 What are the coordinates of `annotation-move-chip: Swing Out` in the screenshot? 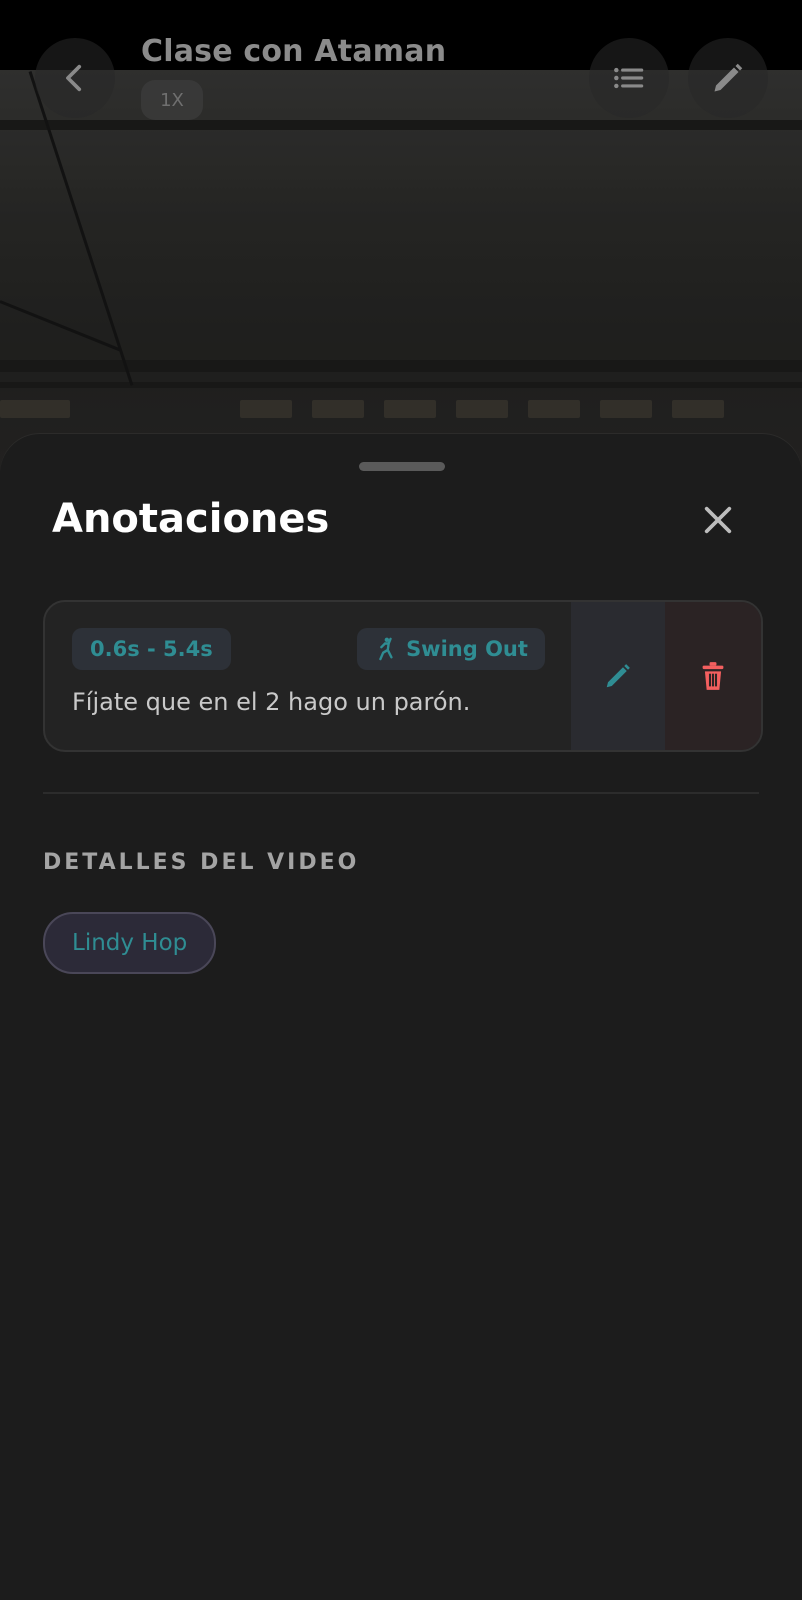 It's located at (451, 649).